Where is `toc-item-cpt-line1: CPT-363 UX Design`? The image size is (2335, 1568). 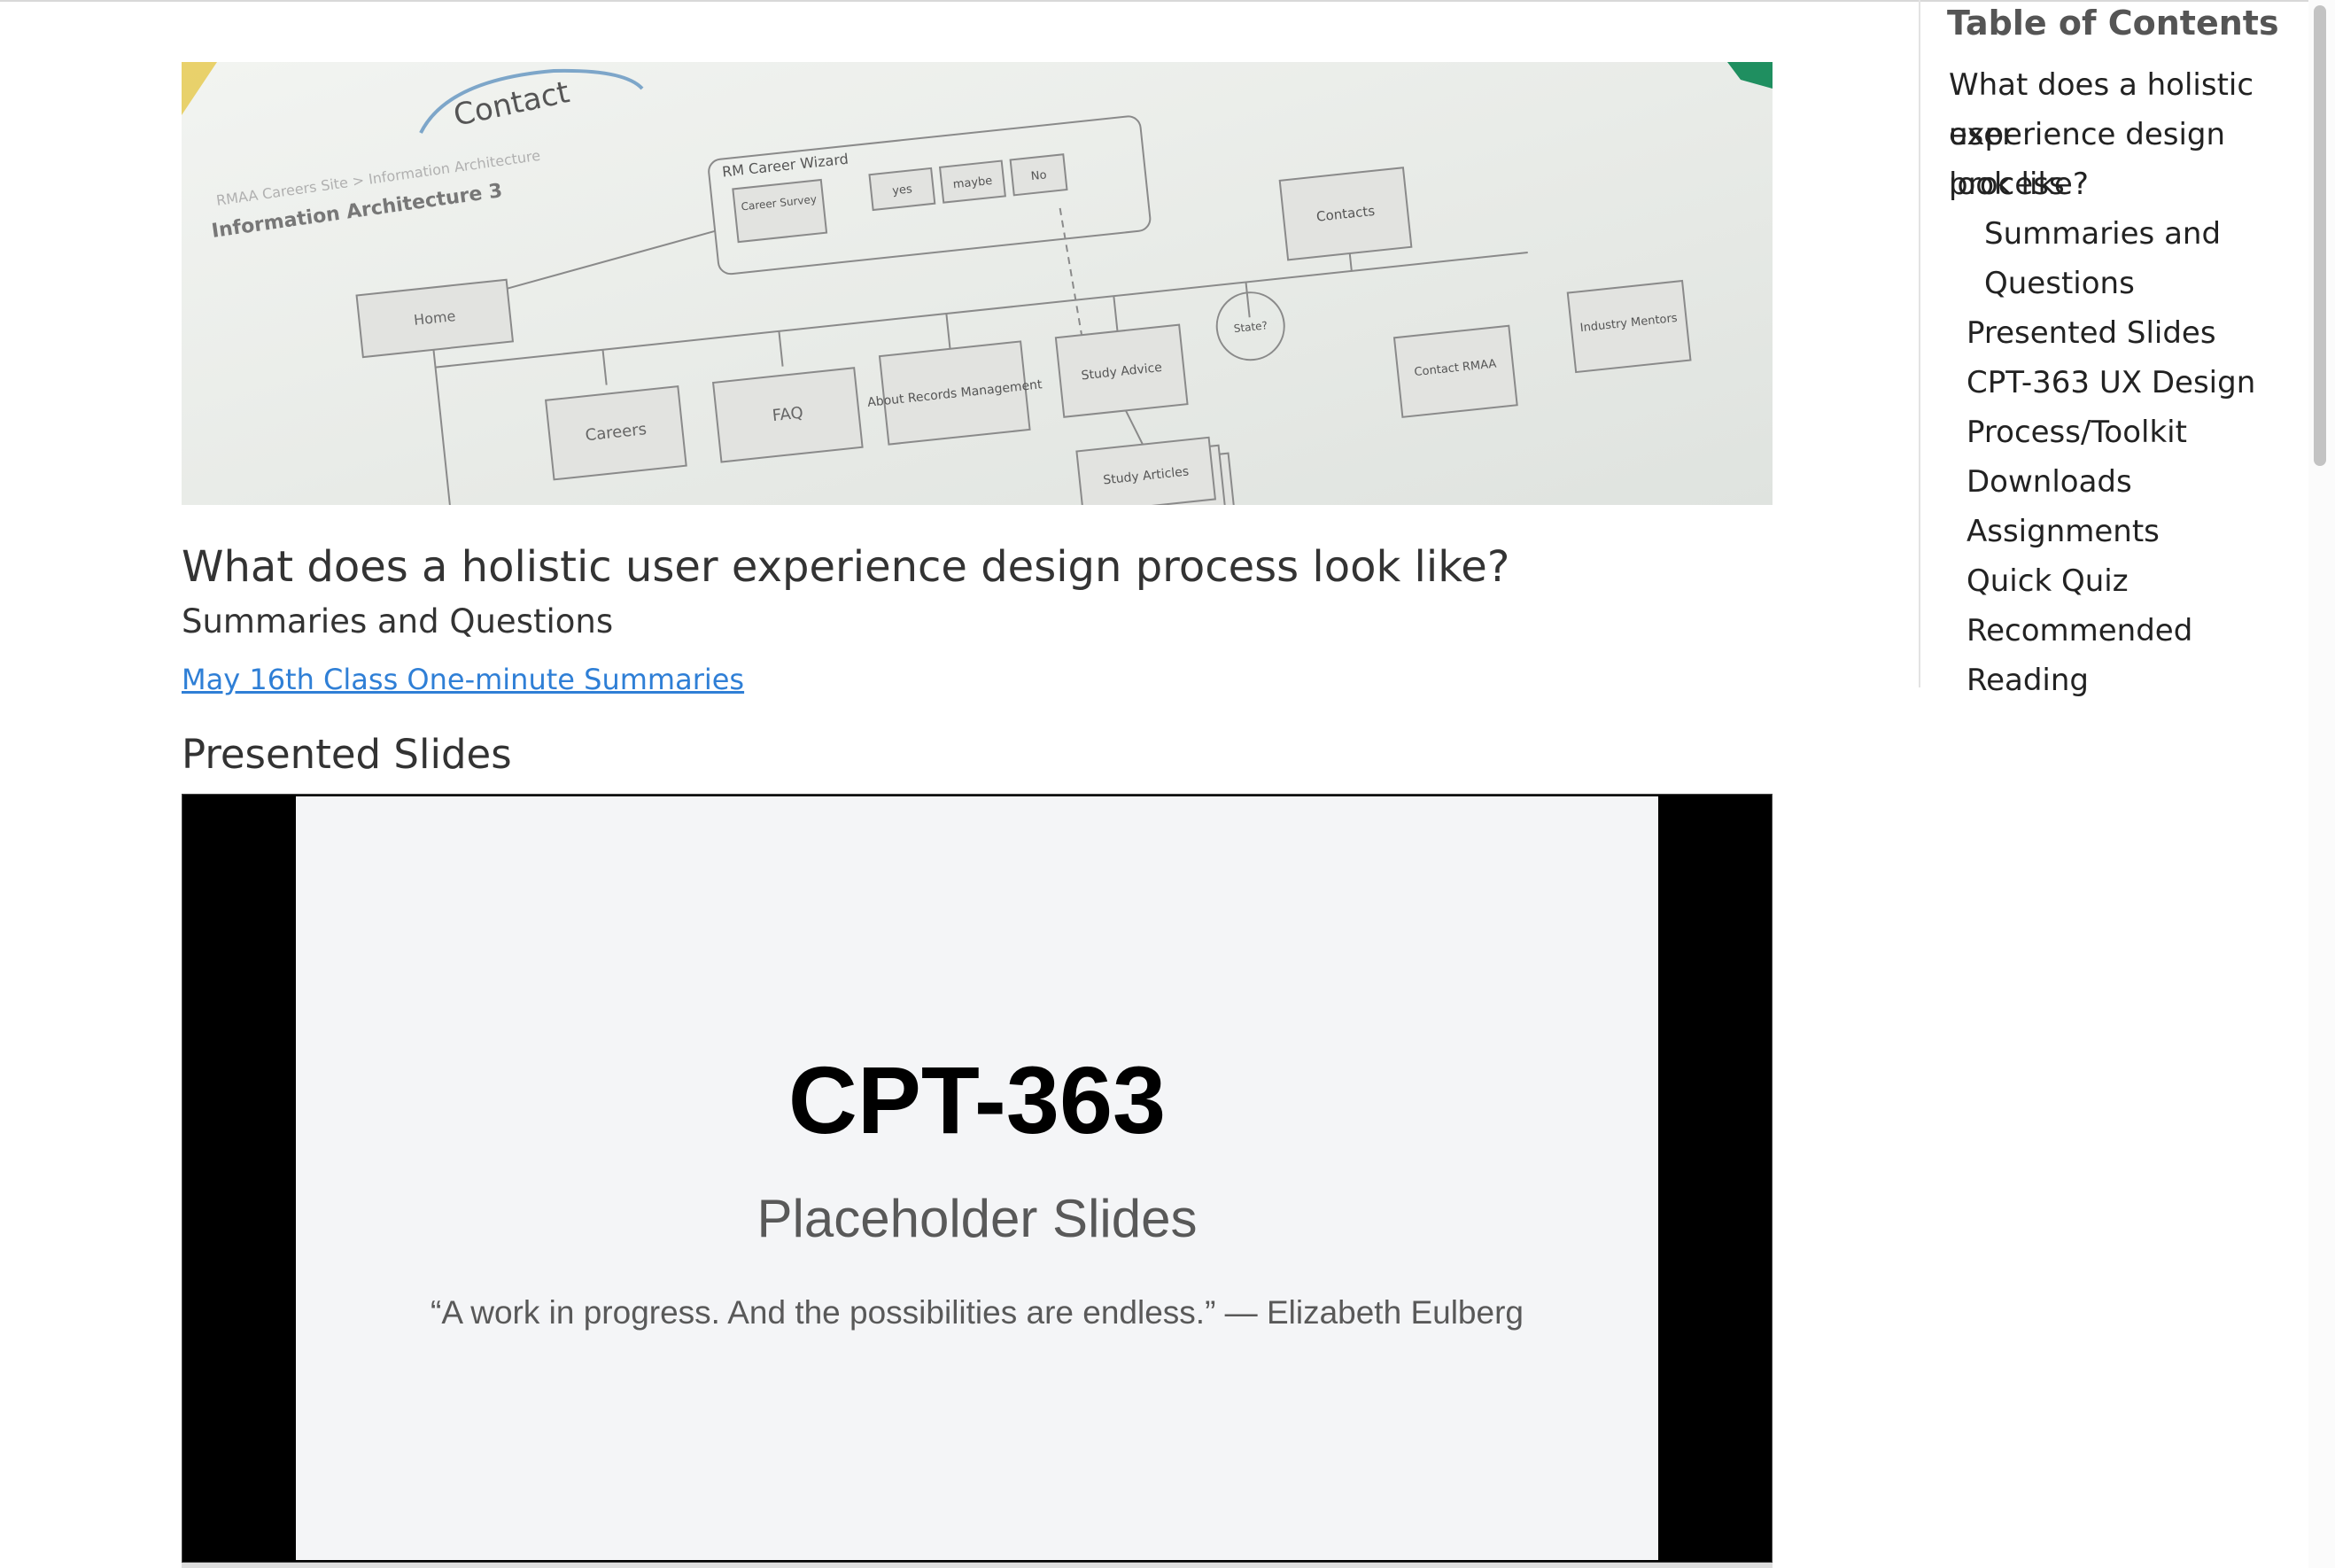 toc-item-cpt-line1: CPT-363 UX Design is located at coordinates (2111, 383).